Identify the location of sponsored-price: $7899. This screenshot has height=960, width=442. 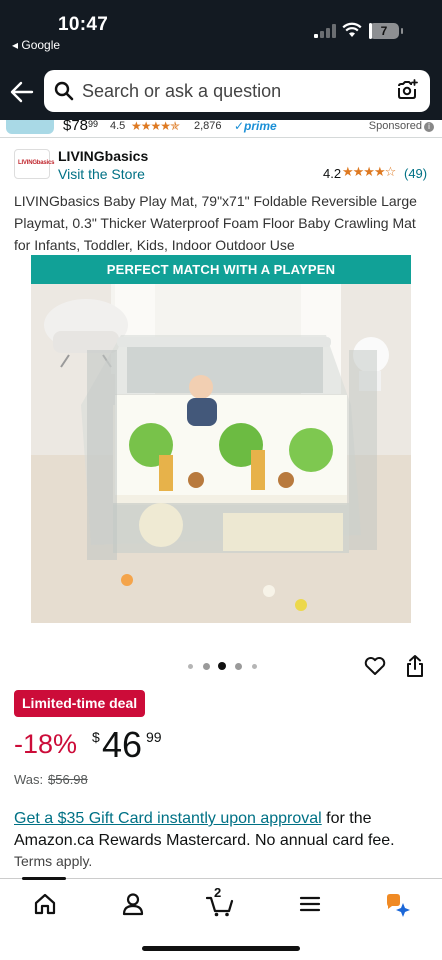
(80, 127).